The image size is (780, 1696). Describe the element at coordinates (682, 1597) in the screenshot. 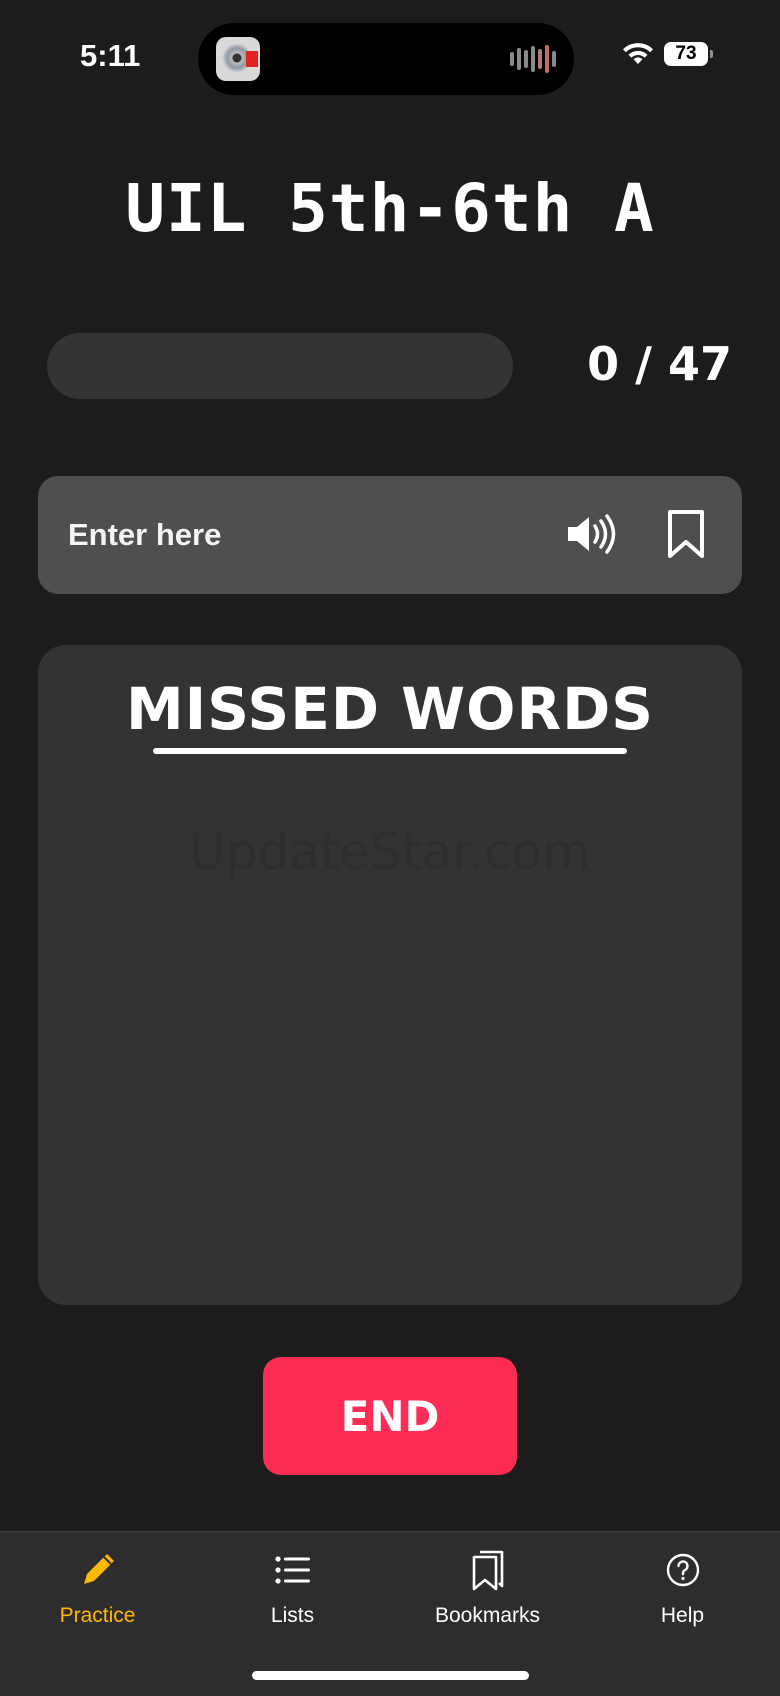

I see `tab-help: Help` at that location.